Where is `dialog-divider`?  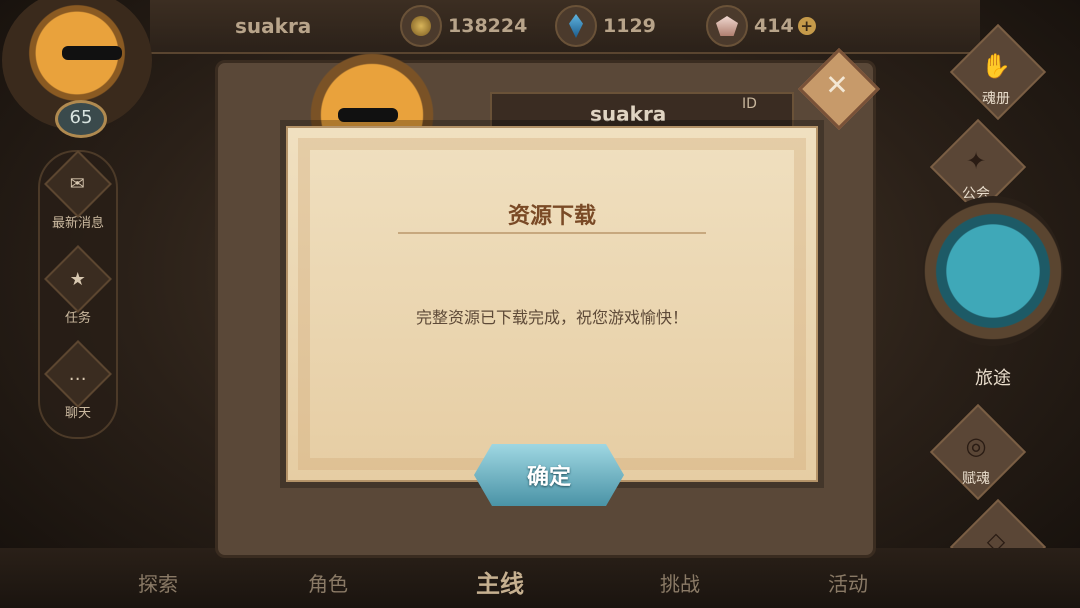
dialog-divider is located at coordinates (552, 233).